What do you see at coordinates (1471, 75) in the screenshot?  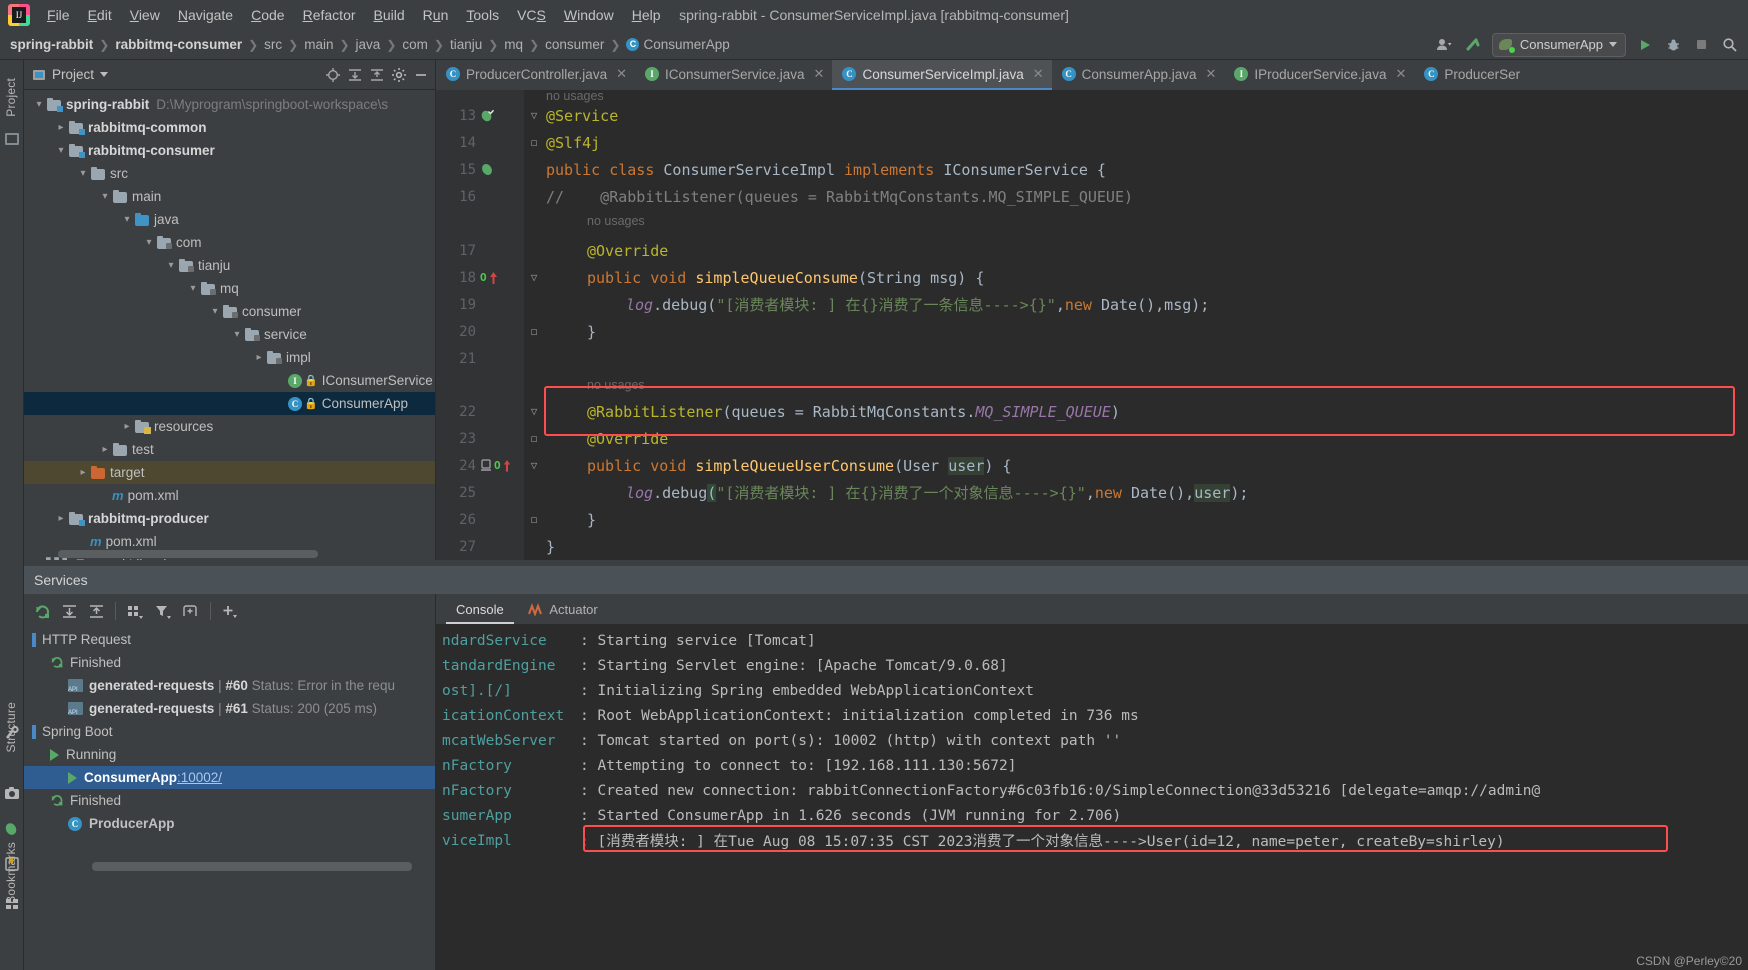 I see `editor-tab-producerservice: C ProducerSer` at bounding box center [1471, 75].